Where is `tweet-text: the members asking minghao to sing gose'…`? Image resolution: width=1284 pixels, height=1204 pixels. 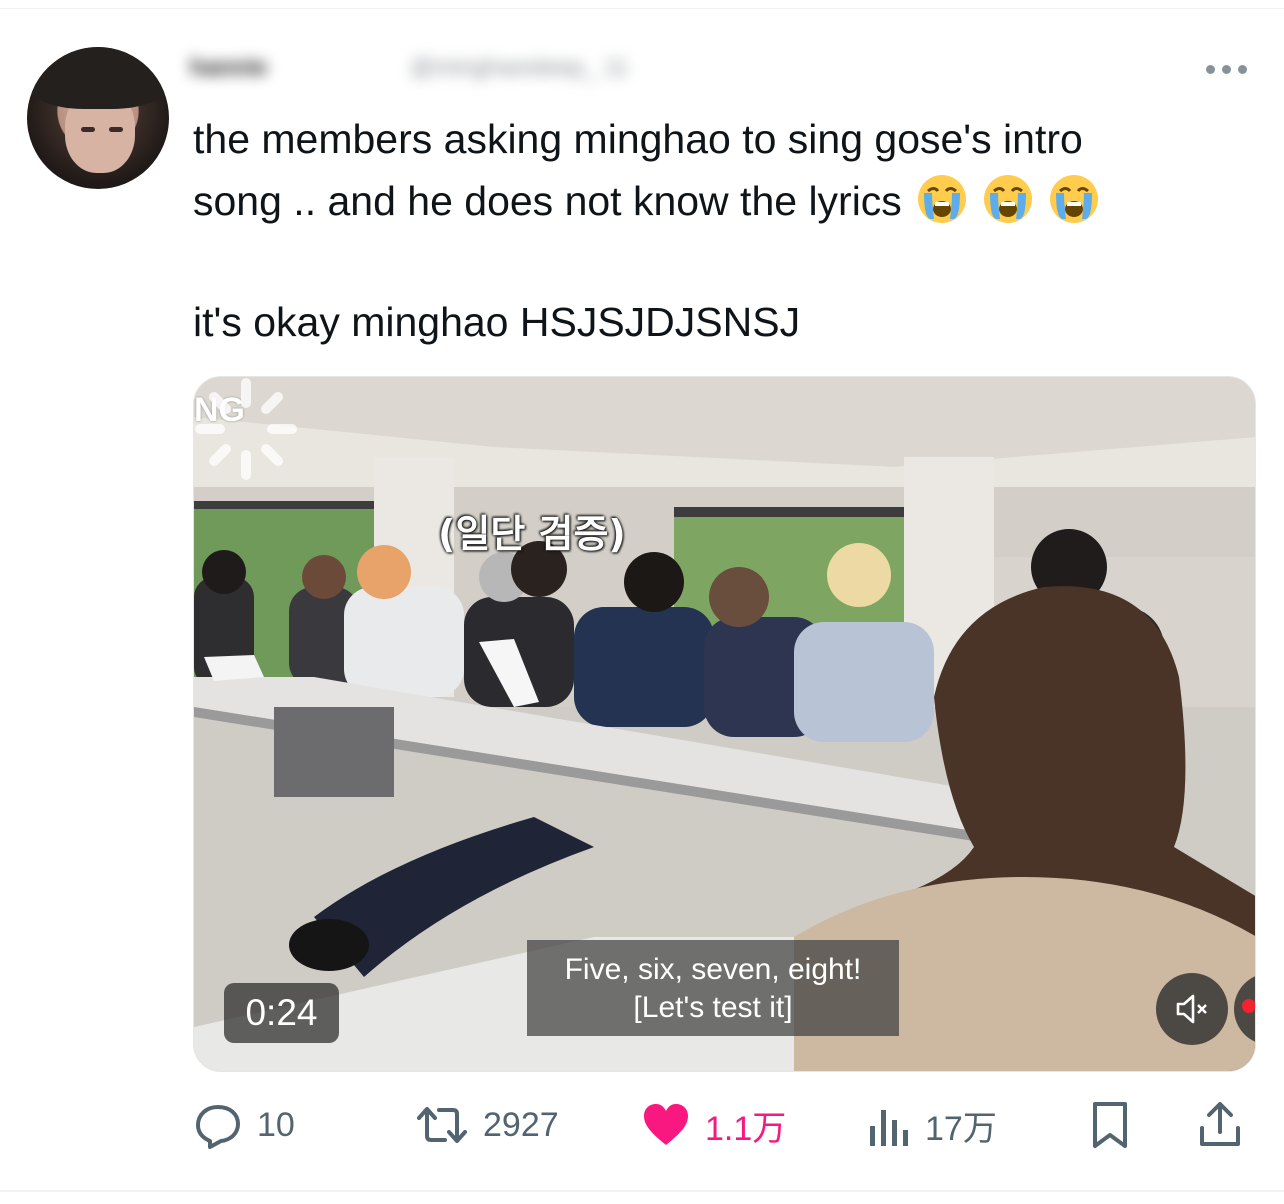 tweet-text: the members asking minghao to sing gose'… is located at coordinates (723, 170).